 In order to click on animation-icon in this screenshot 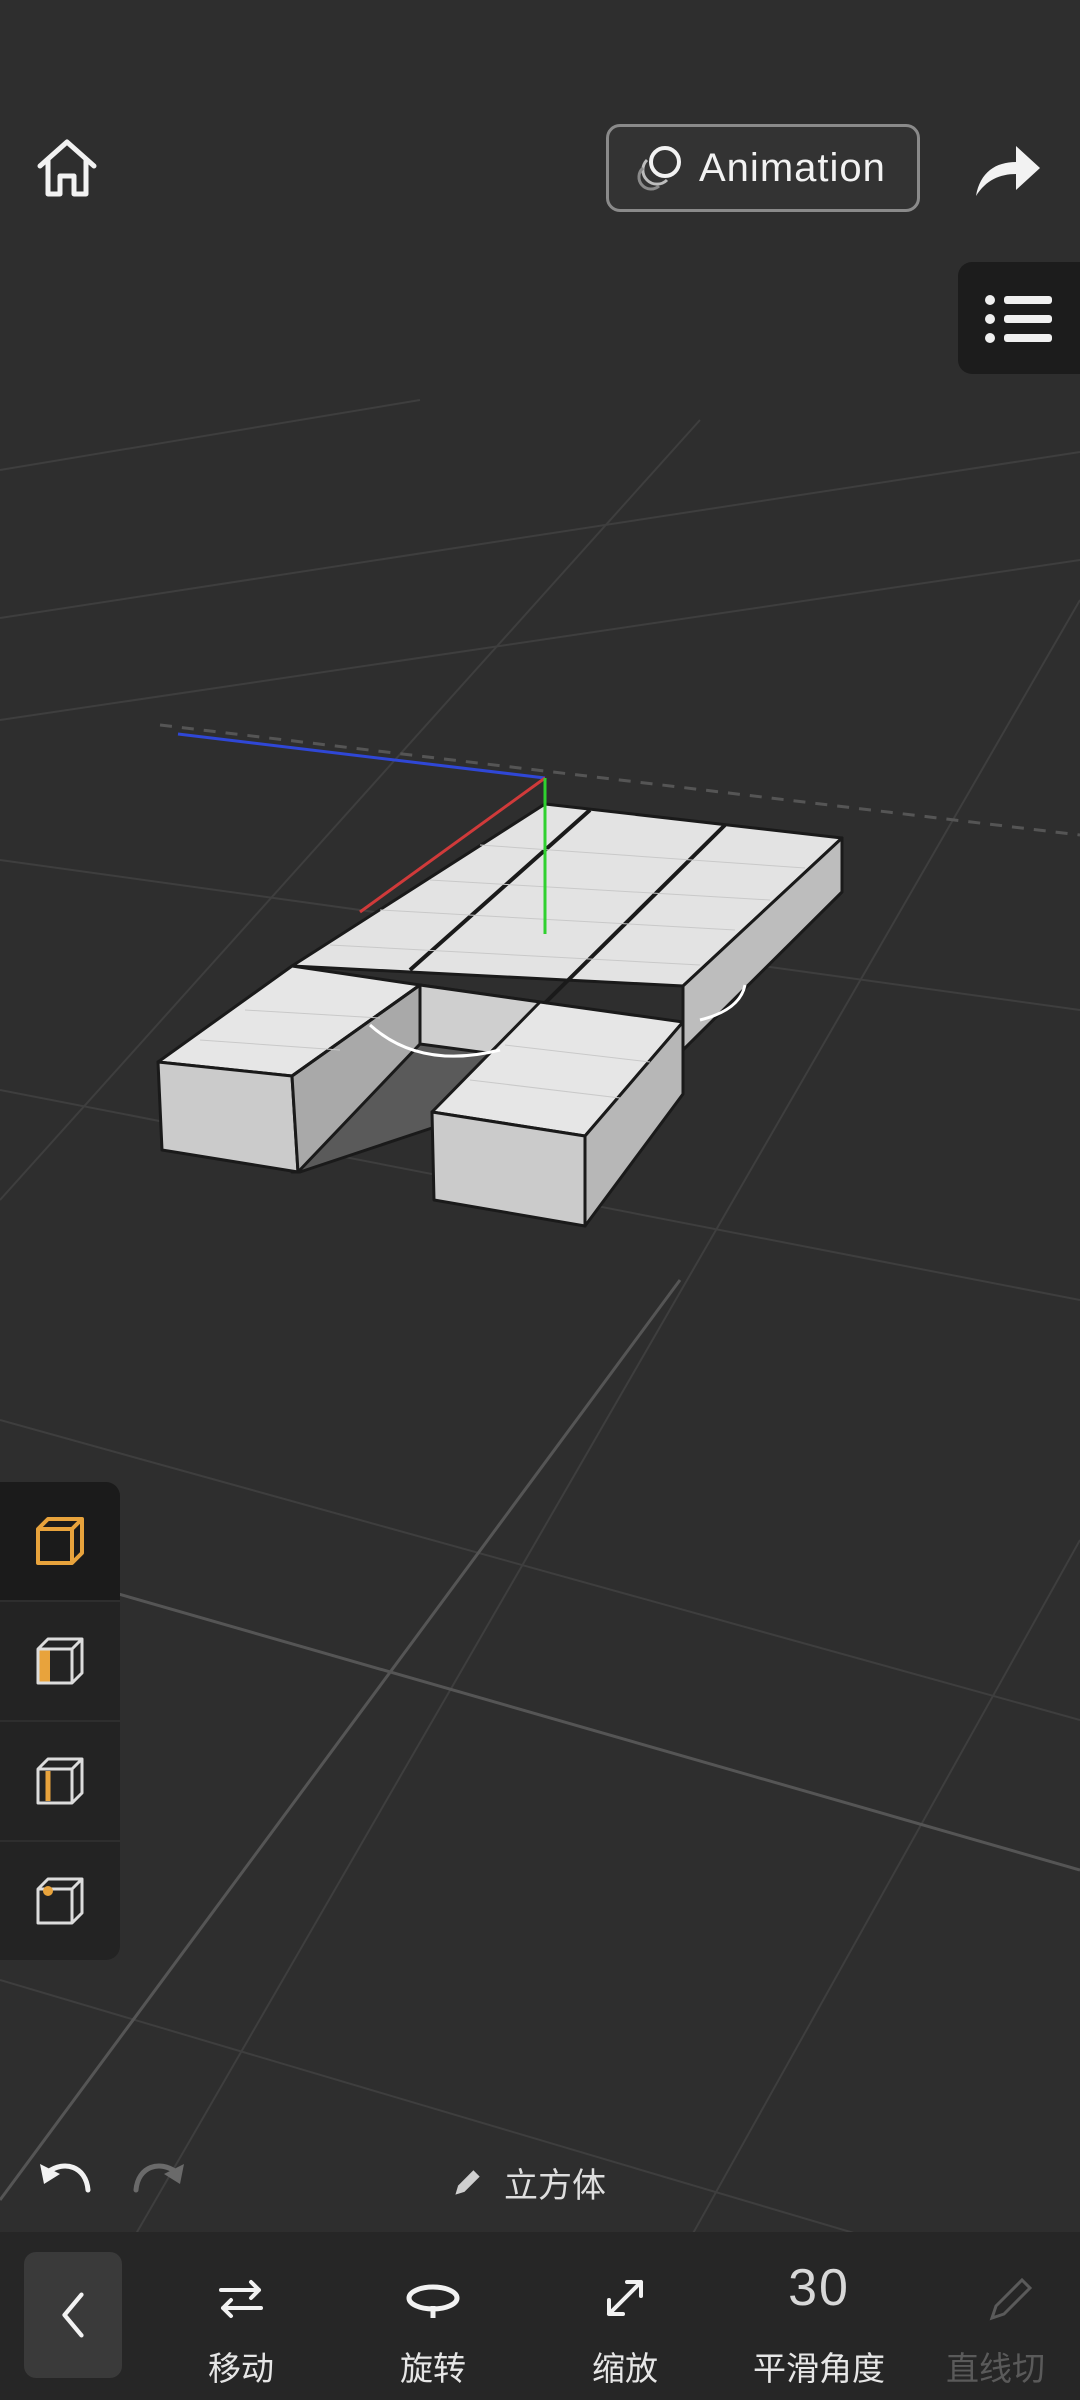, I will do `click(659, 168)`.